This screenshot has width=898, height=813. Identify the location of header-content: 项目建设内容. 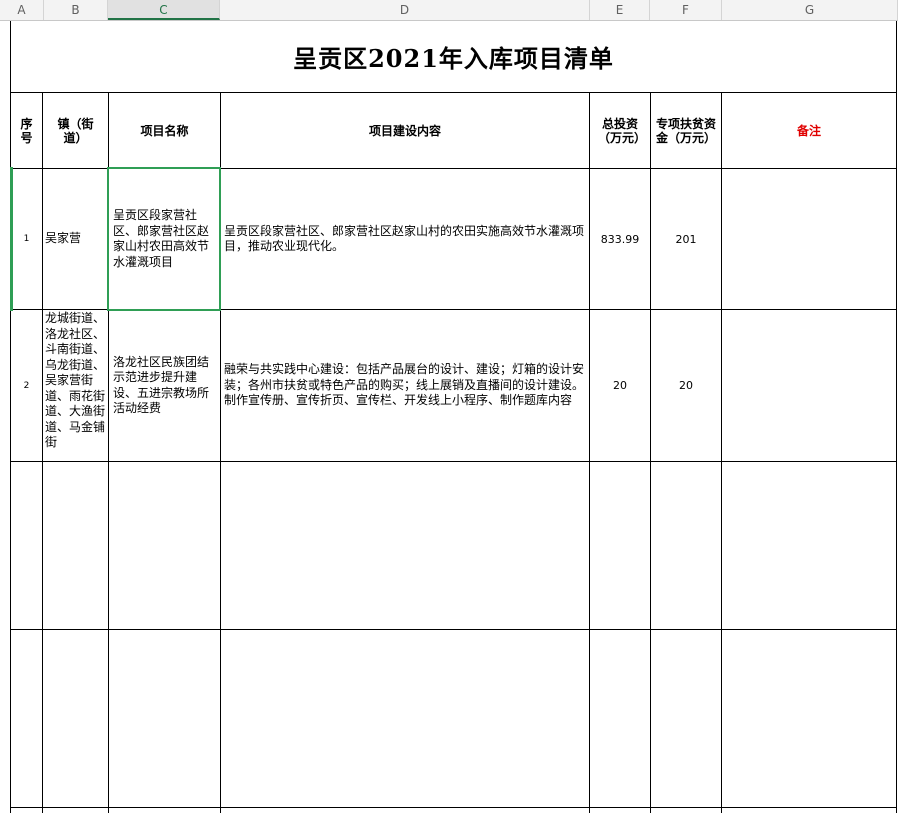
(405, 130).